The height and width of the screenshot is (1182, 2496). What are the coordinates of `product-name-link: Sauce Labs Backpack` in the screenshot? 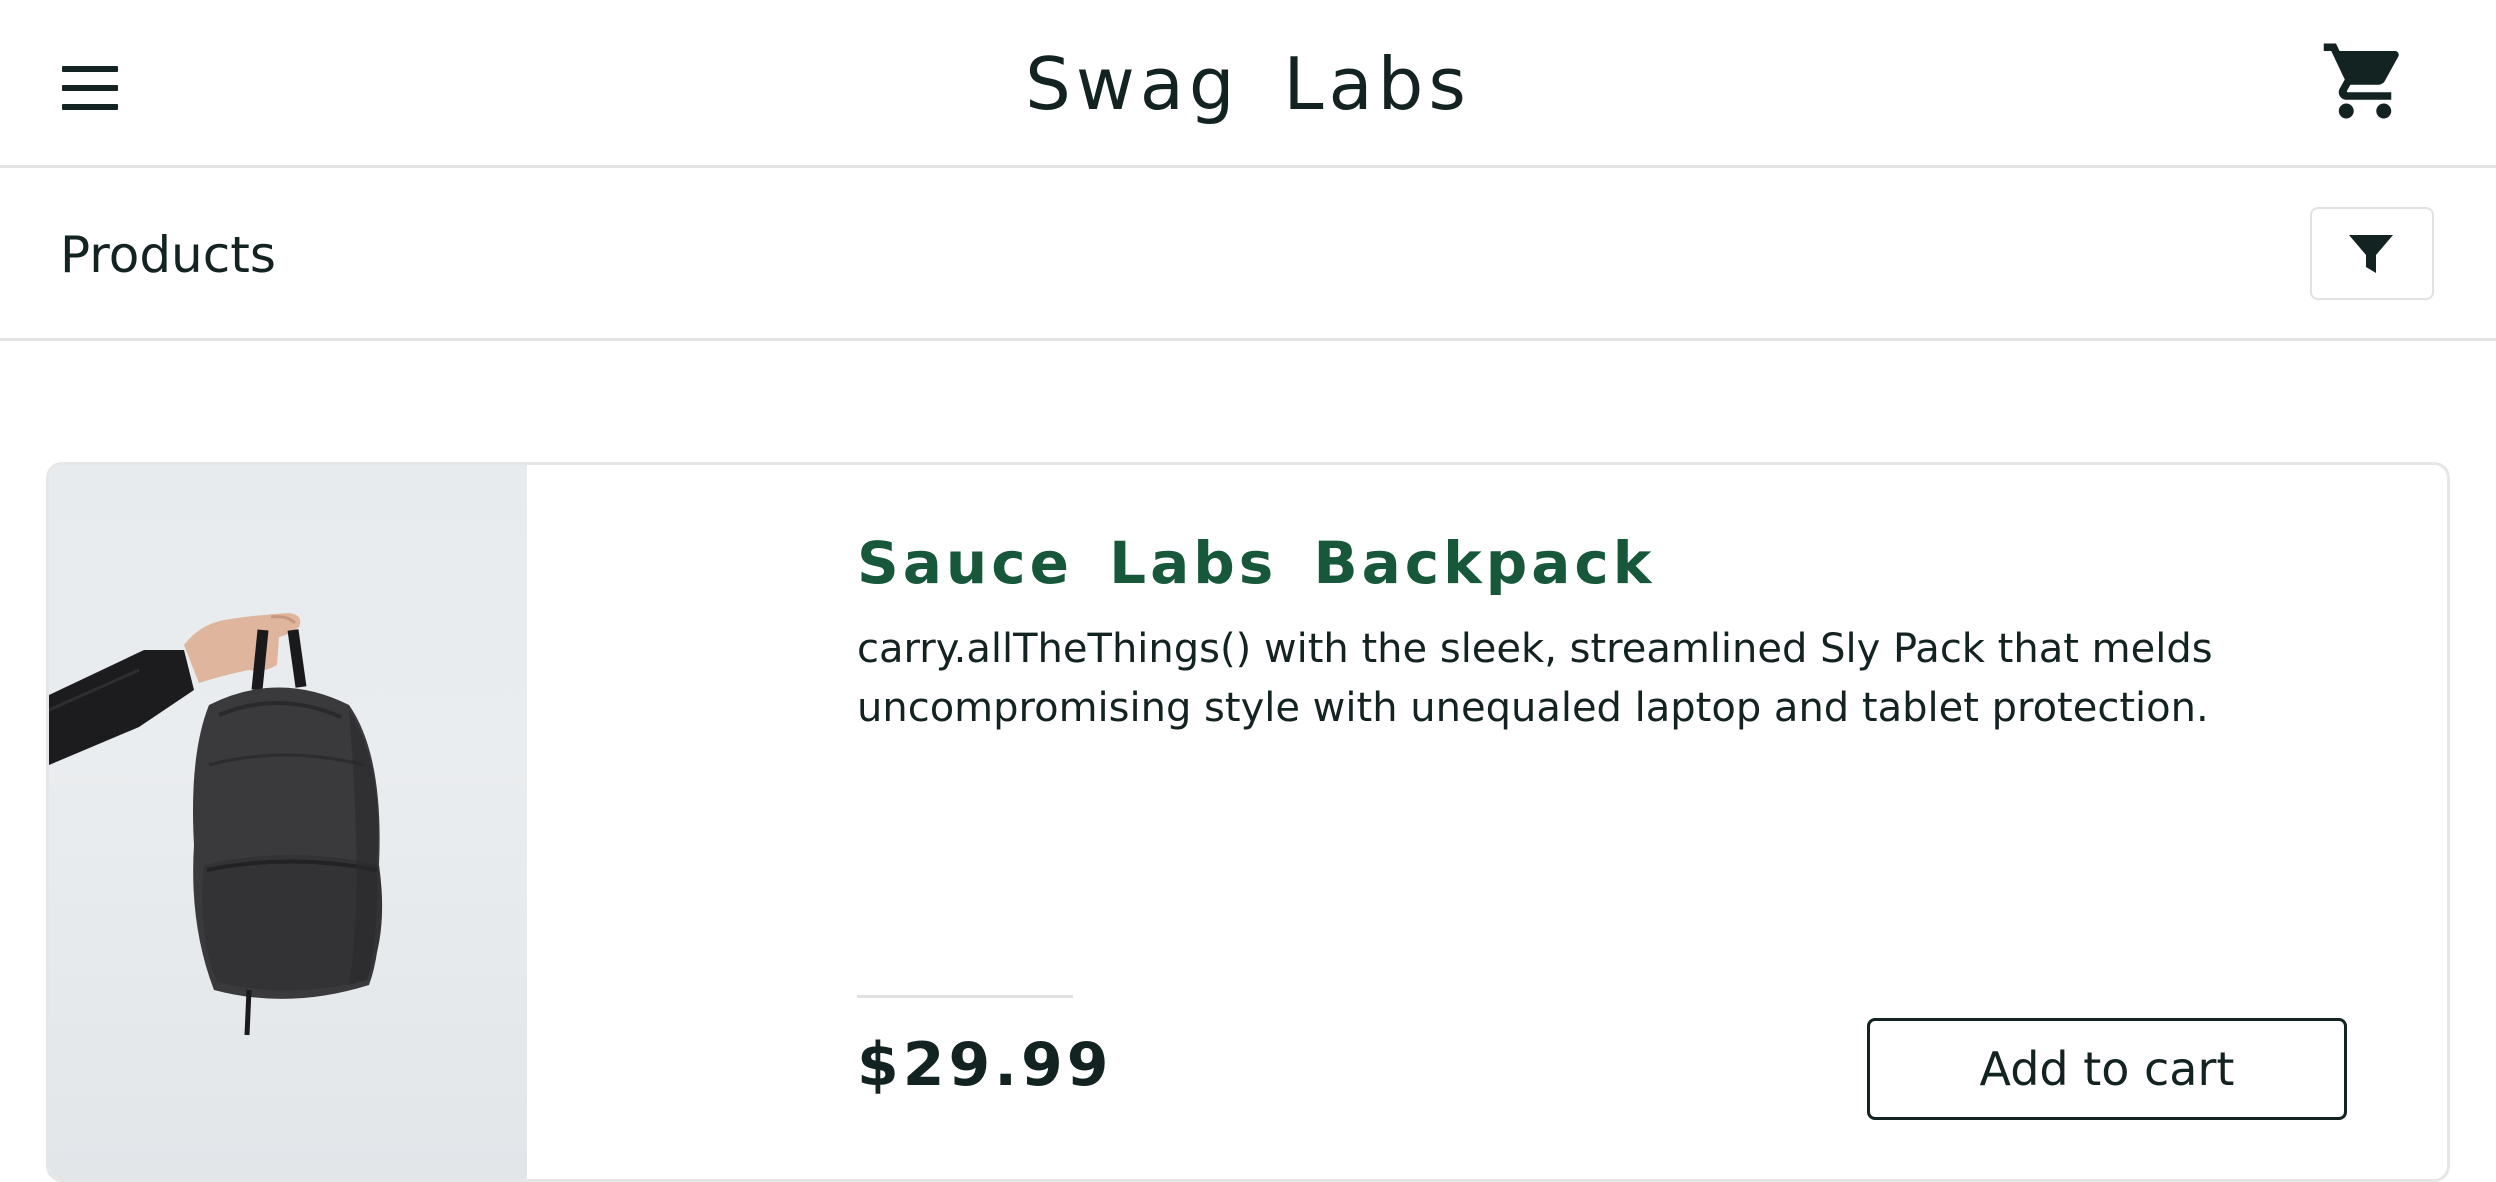 It's located at (1256, 563).